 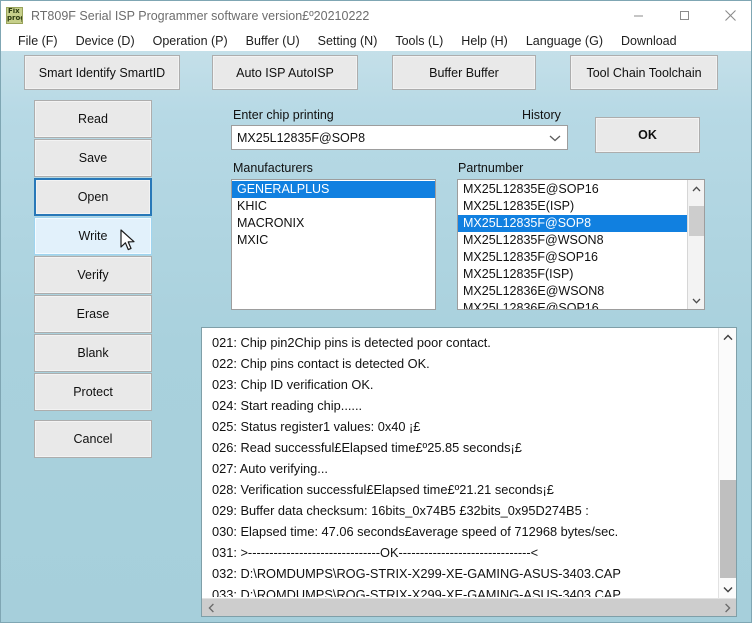 What do you see at coordinates (348, 41) in the screenshot?
I see `menu-item-setting: Setting (N)` at bounding box center [348, 41].